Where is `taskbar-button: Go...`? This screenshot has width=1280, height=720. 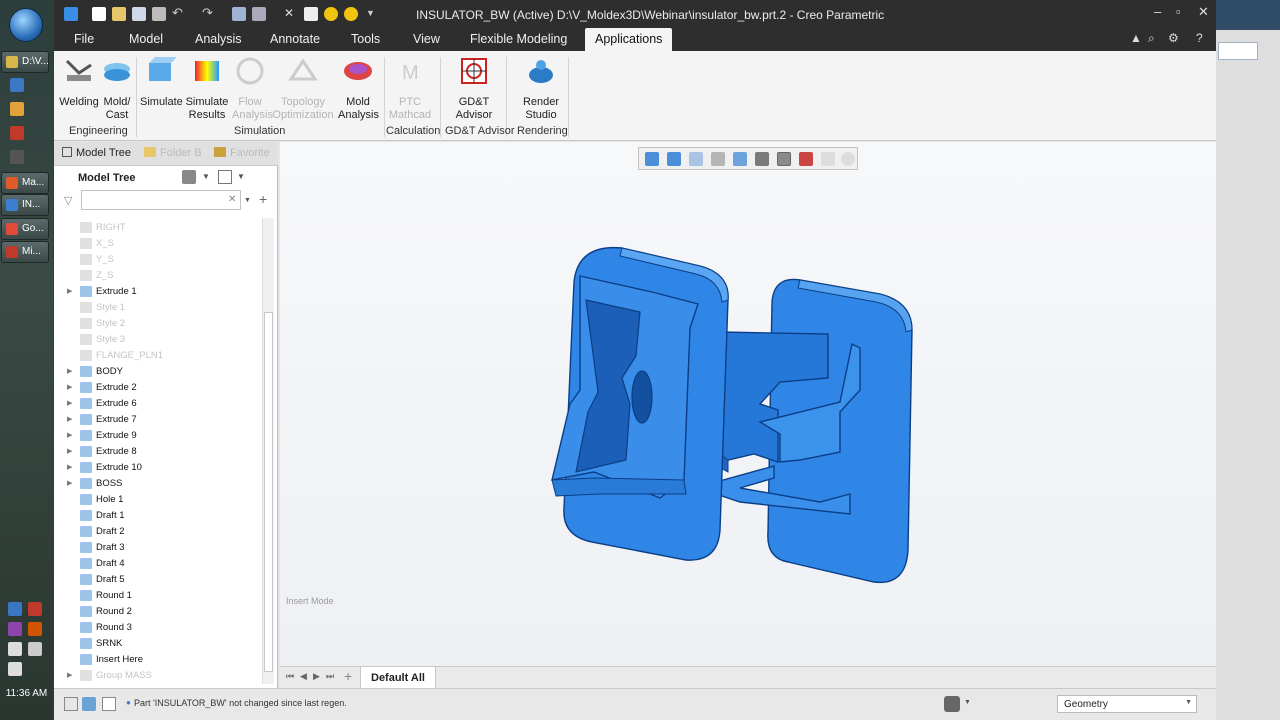
taskbar-button: Go... is located at coordinates (25, 229).